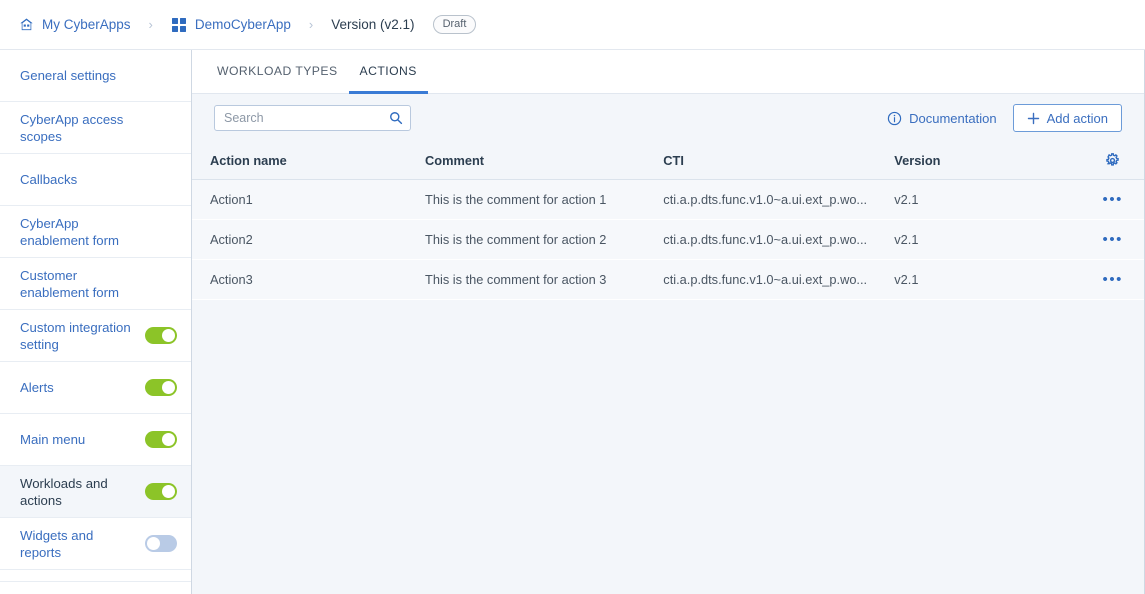 The height and width of the screenshot is (594, 1145). I want to click on sidebar-item-cyberapp-access-scopes: CyberApp access scopes, so click(95, 128).